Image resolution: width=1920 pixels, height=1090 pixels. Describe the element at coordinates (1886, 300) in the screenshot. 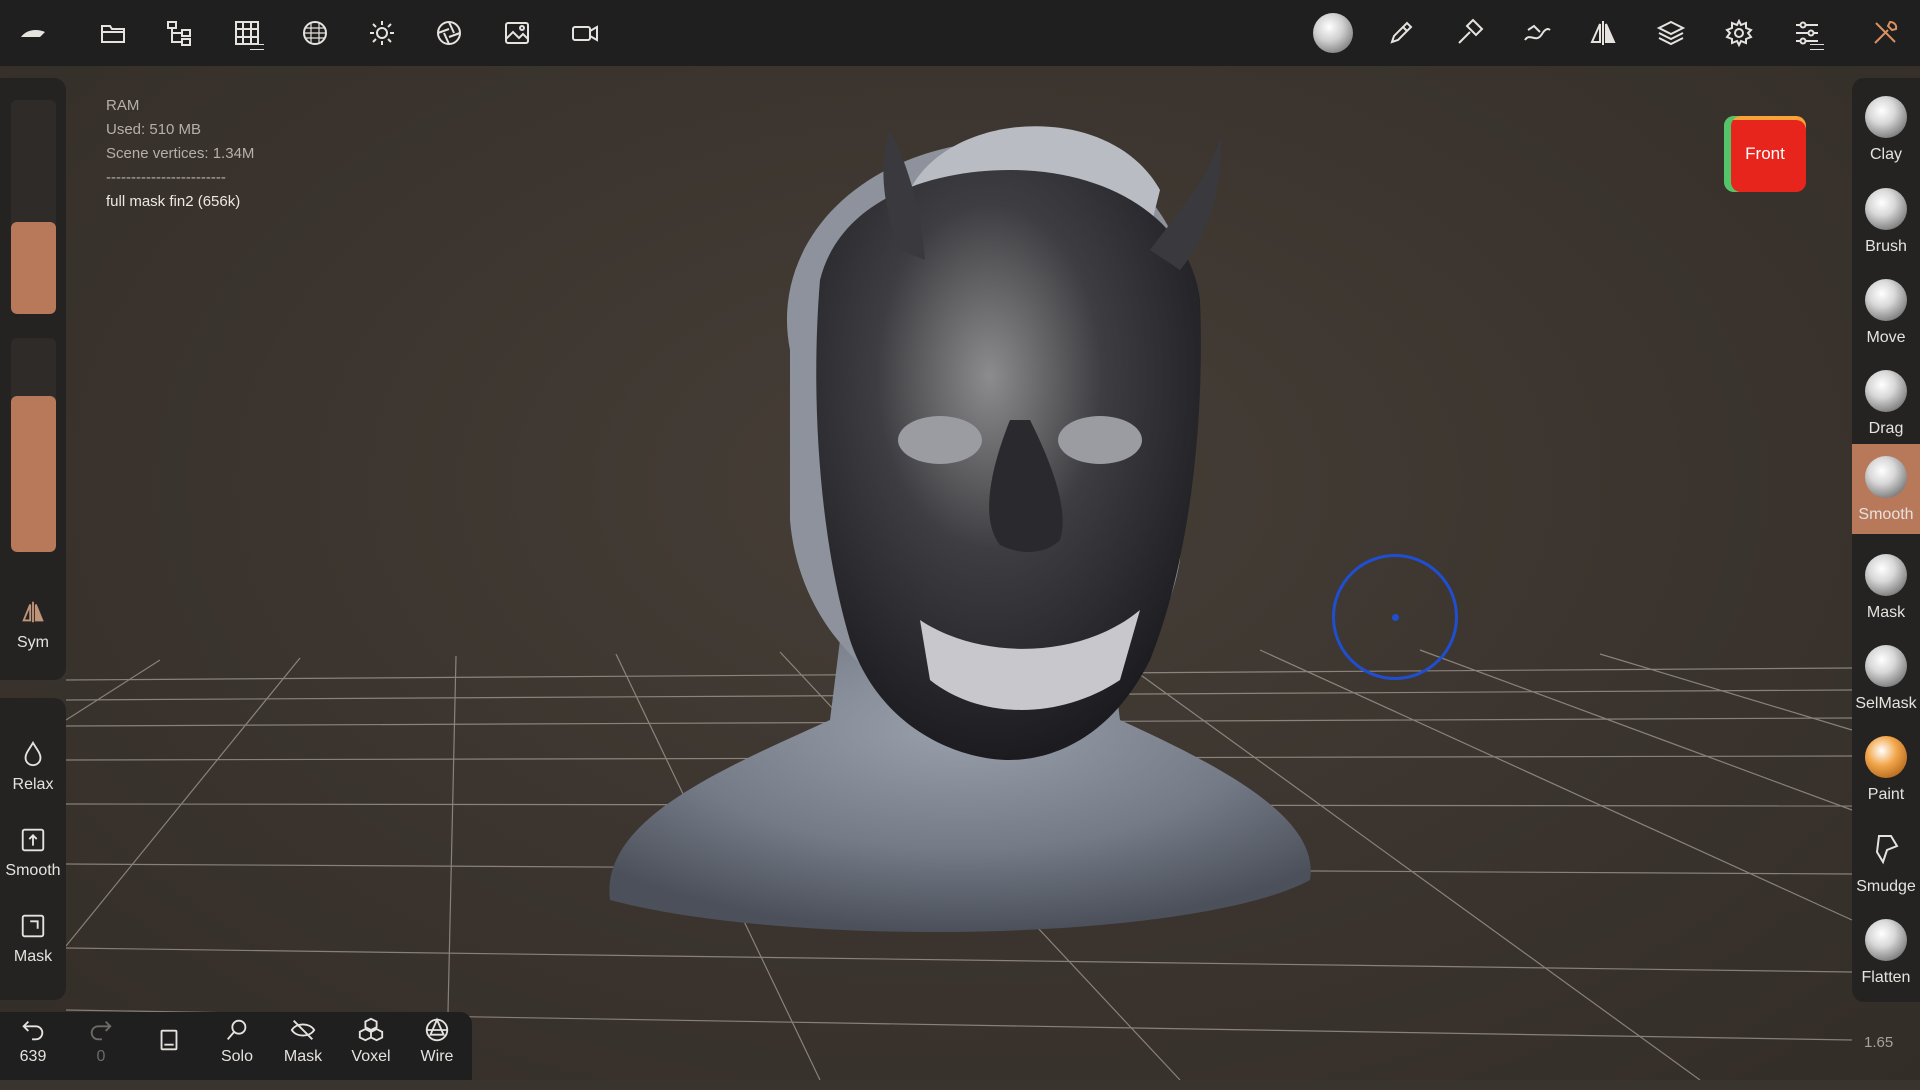

I see `move-icon` at that location.